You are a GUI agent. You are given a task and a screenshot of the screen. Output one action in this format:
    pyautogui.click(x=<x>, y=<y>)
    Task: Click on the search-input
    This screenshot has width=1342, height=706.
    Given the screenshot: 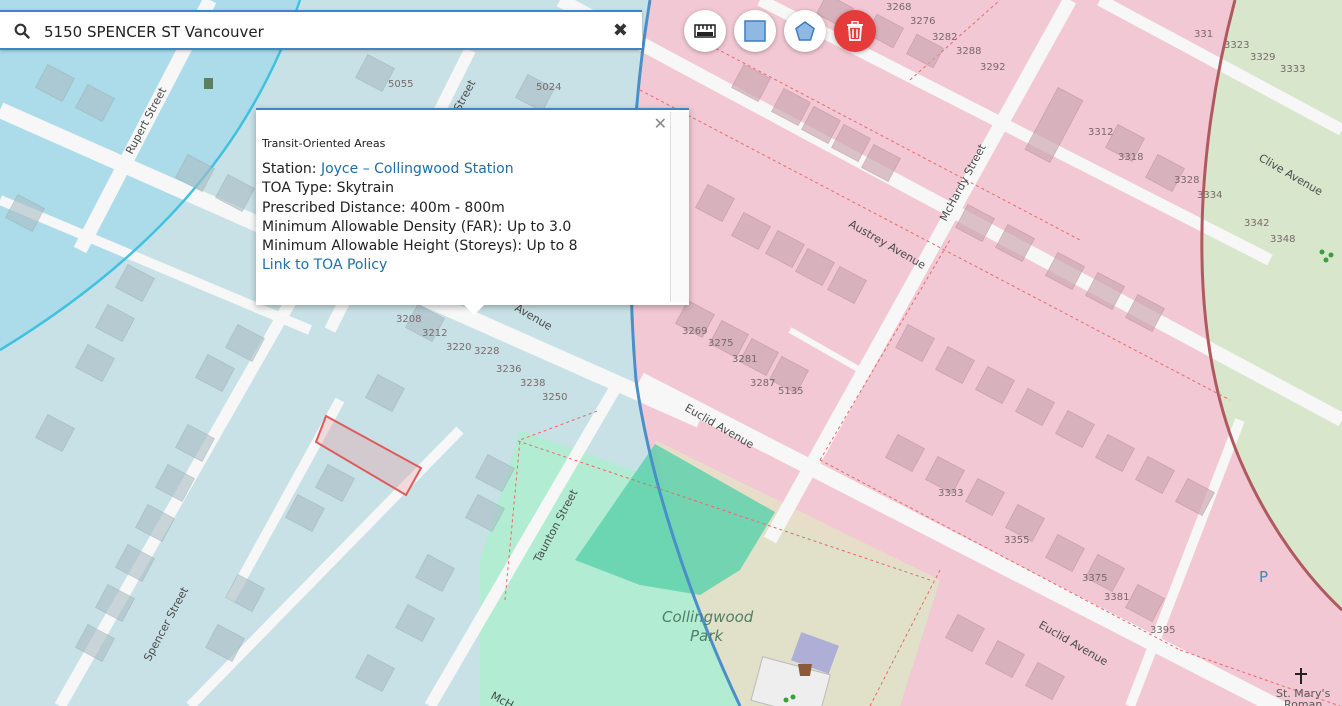 What is the action you would take?
    pyautogui.click(x=314, y=32)
    